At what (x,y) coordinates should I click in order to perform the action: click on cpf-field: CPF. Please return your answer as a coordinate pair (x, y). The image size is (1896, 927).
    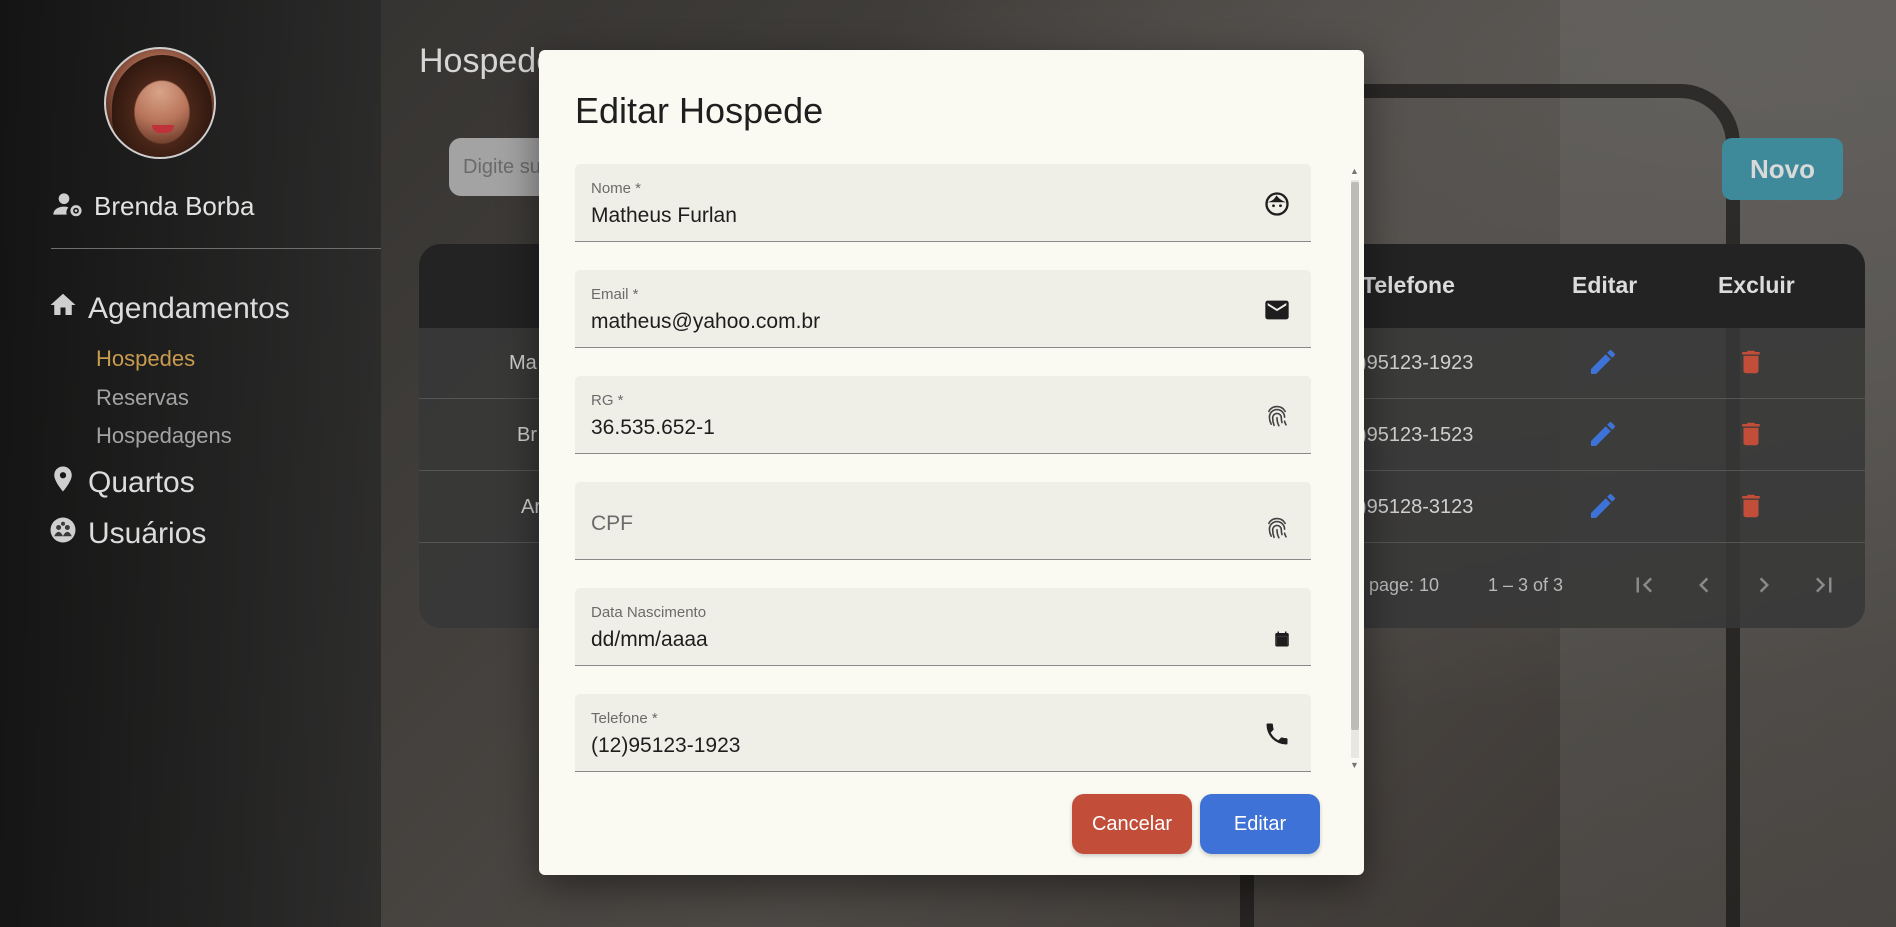
    Looking at the image, I should click on (943, 521).